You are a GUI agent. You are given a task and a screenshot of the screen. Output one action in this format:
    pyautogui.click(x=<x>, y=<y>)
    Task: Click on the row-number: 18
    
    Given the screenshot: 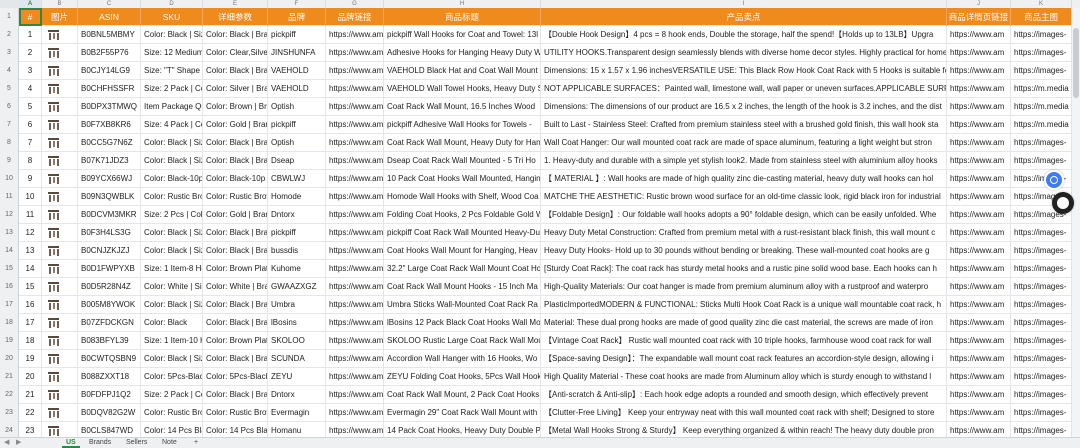 What is the action you would take?
    pyautogui.click(x=9, y=323)
    